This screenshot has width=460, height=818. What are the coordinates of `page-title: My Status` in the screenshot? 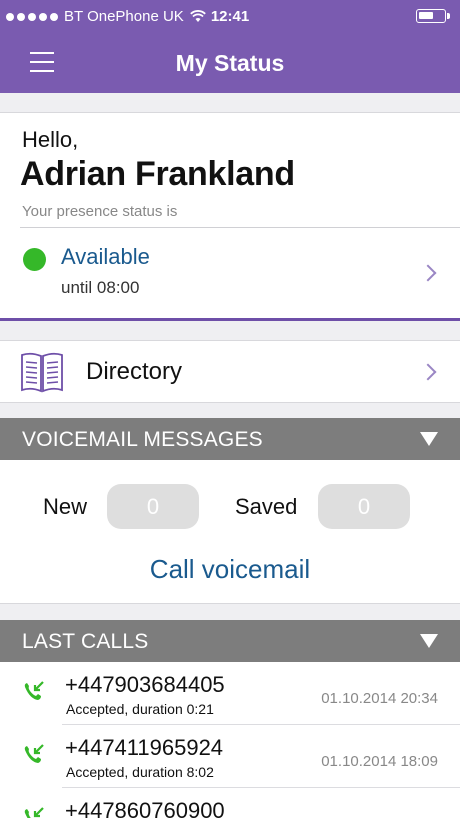 It's located at (230, 63).